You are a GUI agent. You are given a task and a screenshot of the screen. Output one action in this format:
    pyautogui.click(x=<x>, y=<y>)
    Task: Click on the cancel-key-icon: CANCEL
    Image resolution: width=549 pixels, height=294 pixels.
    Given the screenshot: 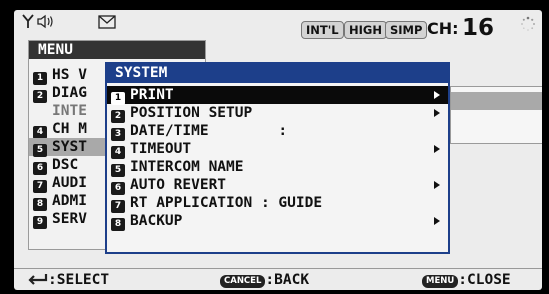 What is the action you would take?
    pyautogui.click(x=243, y=281)
    